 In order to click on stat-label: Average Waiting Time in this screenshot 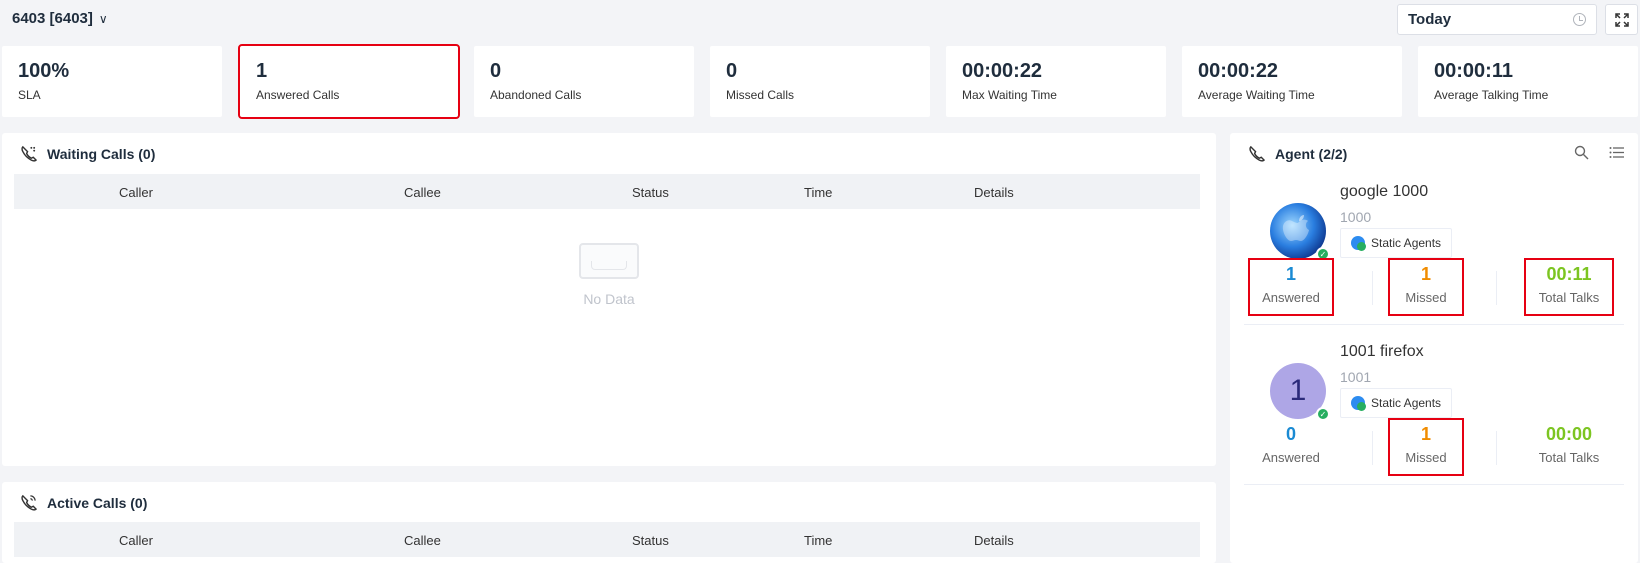, I will do `click(1256, 95)`.